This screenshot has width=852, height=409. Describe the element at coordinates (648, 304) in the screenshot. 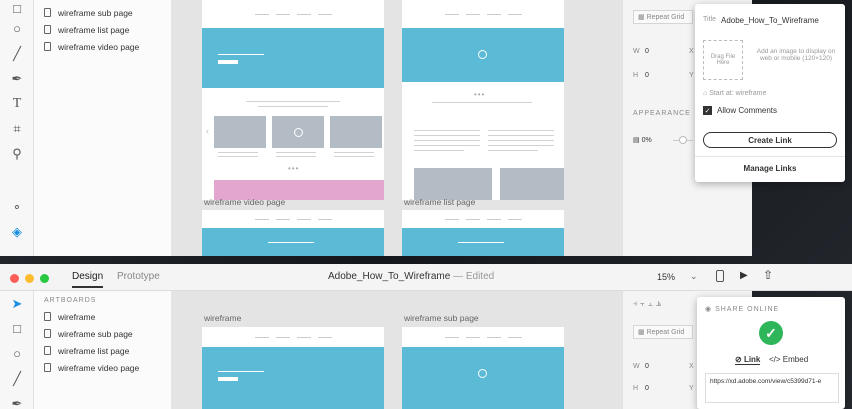

I see `align-icons: ⫞⫟⫠⫡` at that location.